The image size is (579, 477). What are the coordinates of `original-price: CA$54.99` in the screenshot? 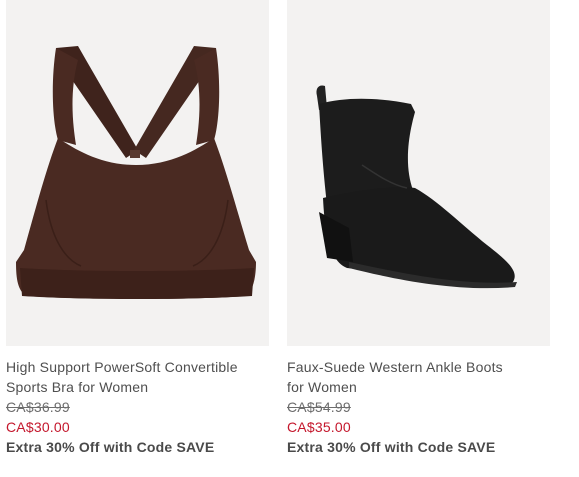 It's located at (319, 407).